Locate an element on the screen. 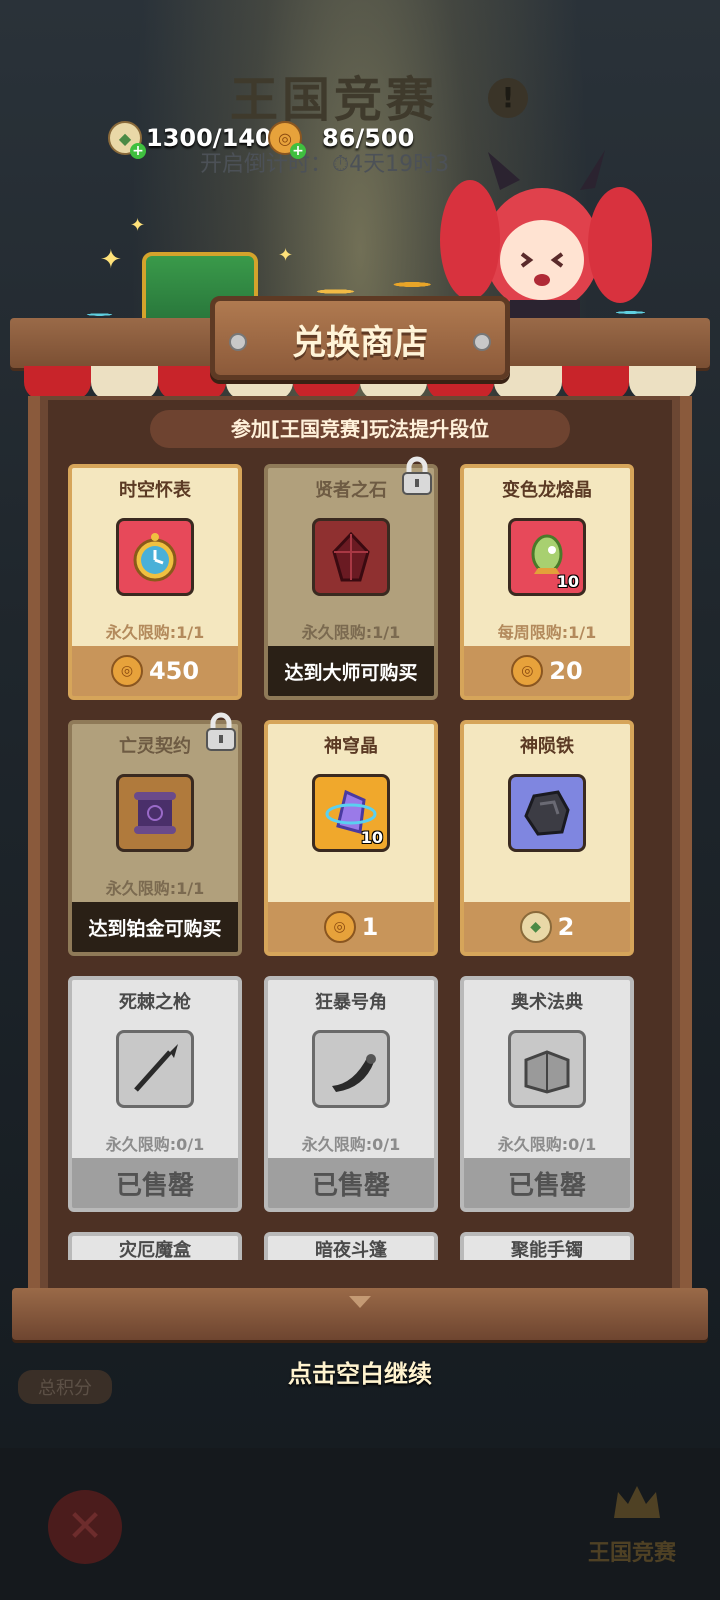  thorn-spear-icon is located at coordinates (155, 1069).